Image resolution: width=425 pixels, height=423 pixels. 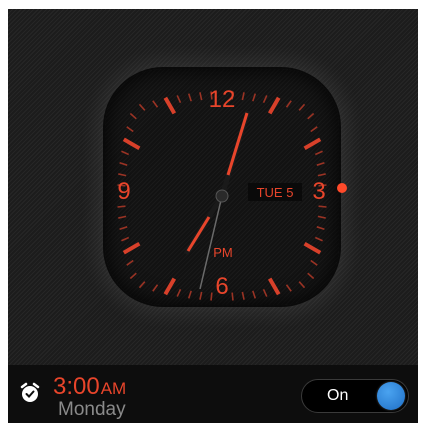 What do you see at coordinates (275, 192) in the screenshot?
I see `date-label: TUE 5` at bounding box center [275, 192].